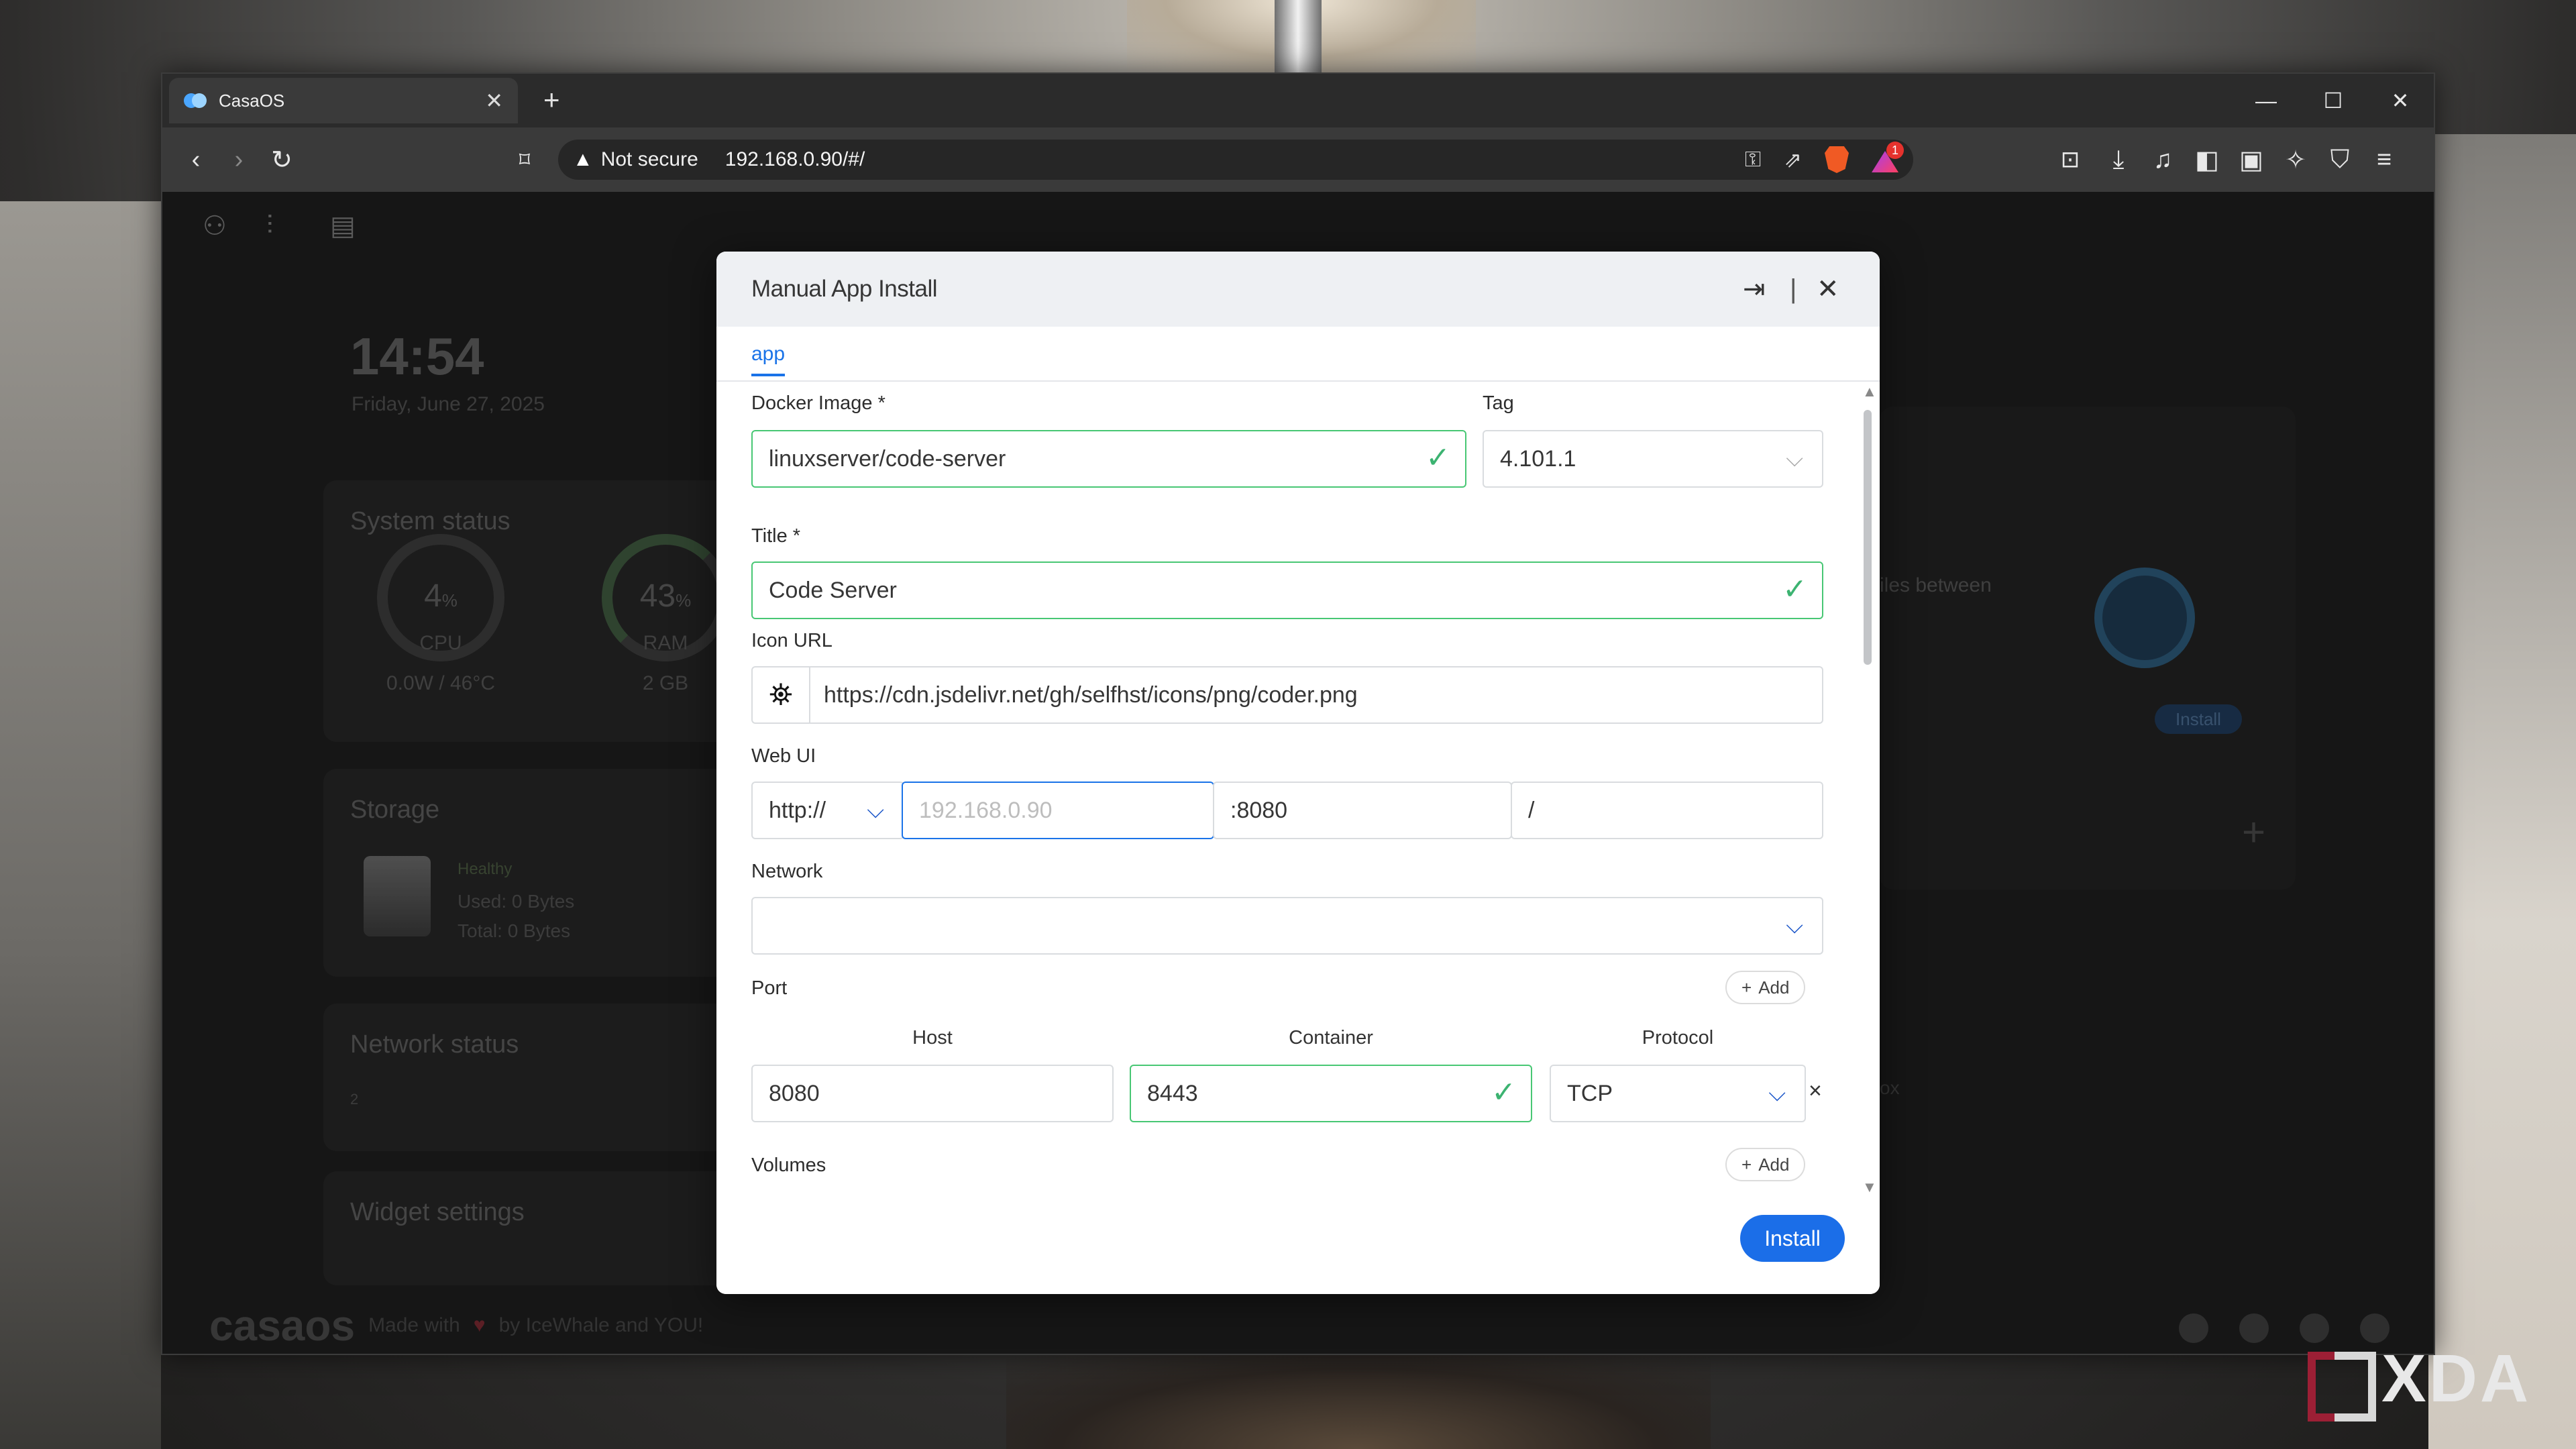  I want to click on network-label: Network, so click(787, 871).